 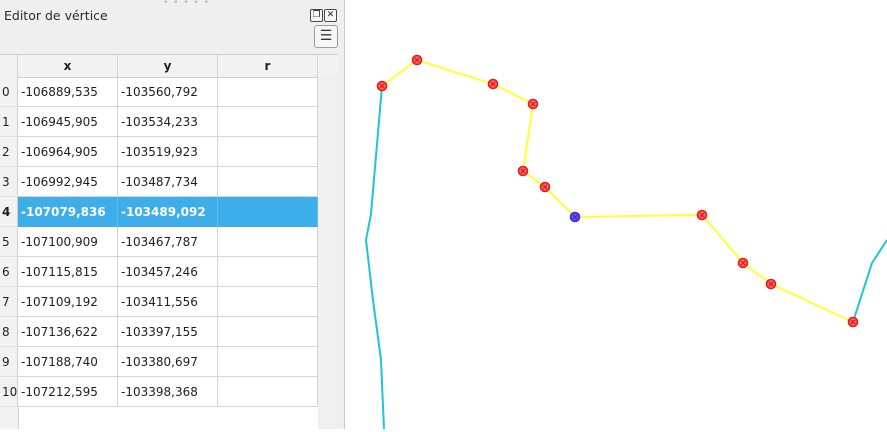 What do you see at coordinates (9, 332) in the screenshot?
I see `row-header: 8` at bounding box center [9, 332].